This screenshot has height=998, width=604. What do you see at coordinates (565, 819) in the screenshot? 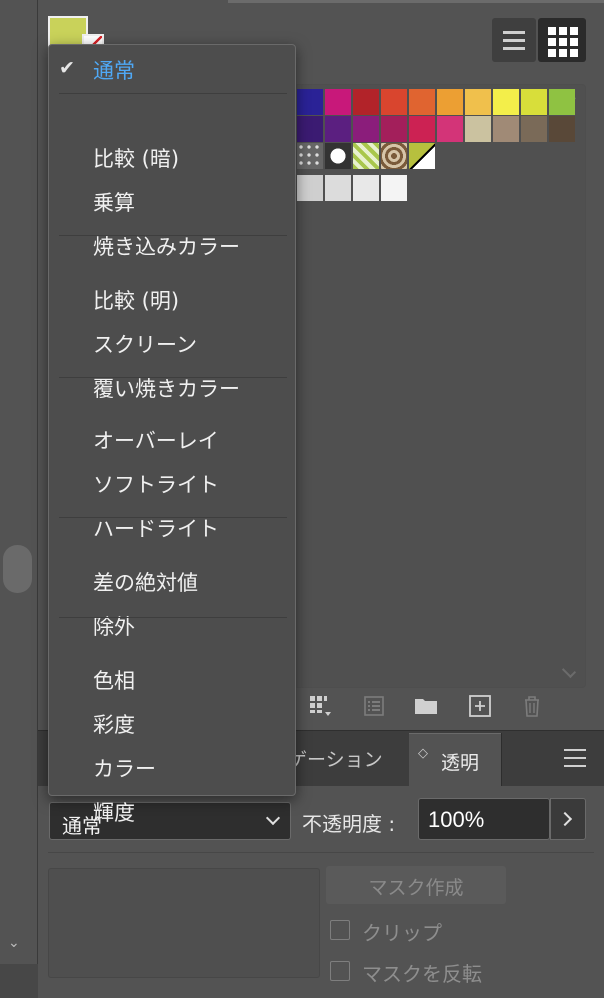
I see `chevron-right-icon` at bounding box center [565, 819].